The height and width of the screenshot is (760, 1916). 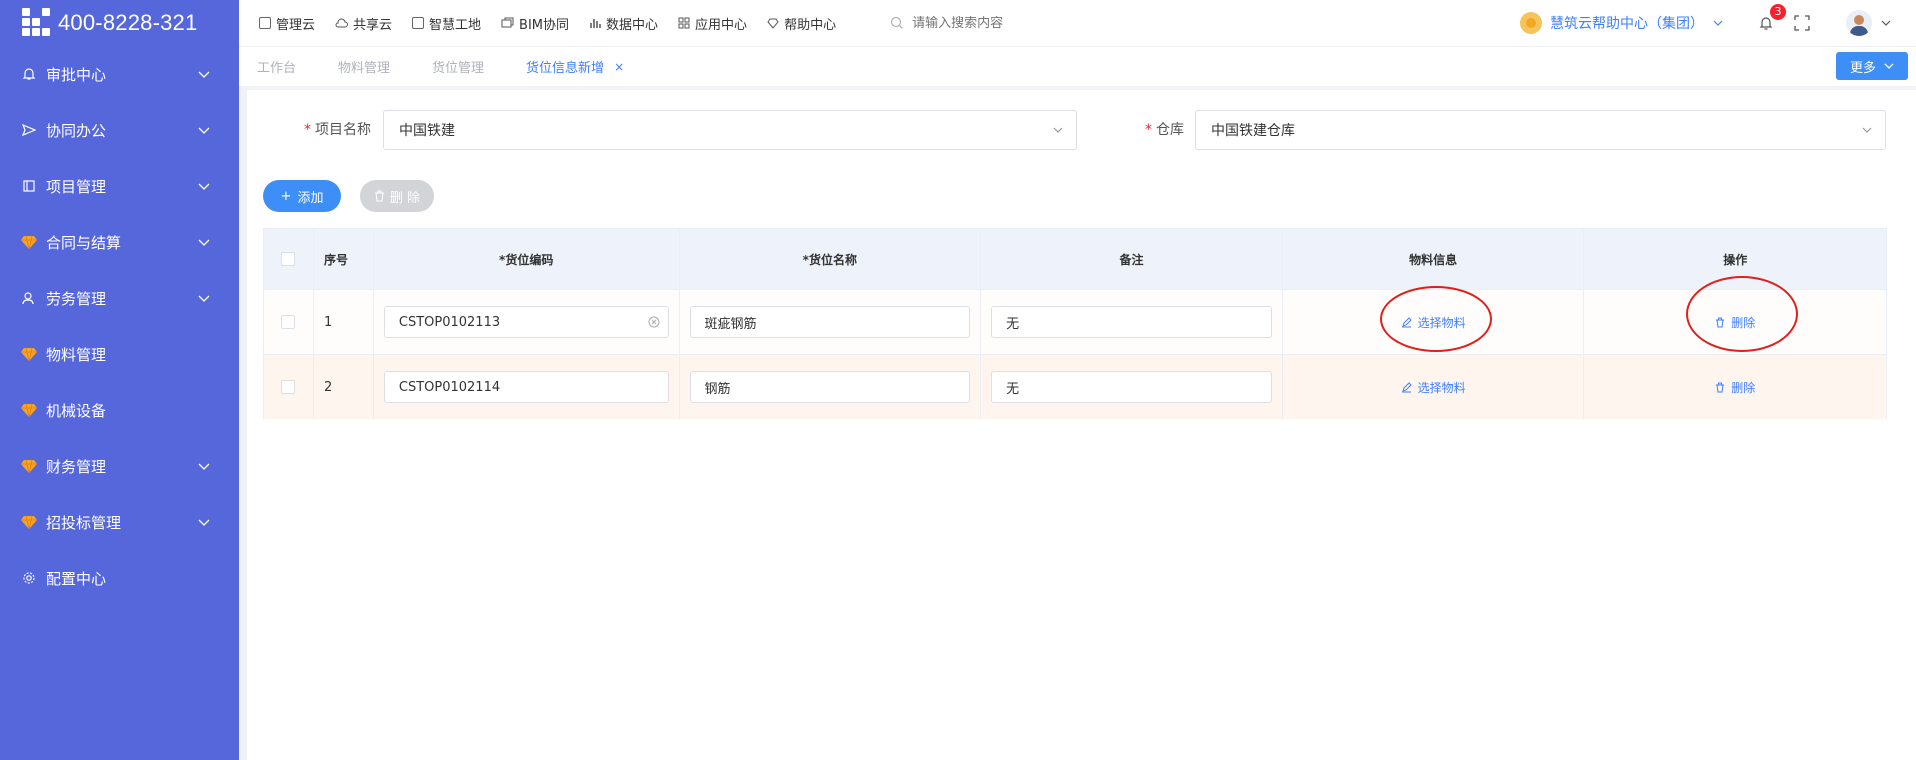 What do you see at coordinates (721, 25) in the screenshot?
I see `topnav-label: 应用中心` at bounding box center [721, 25].